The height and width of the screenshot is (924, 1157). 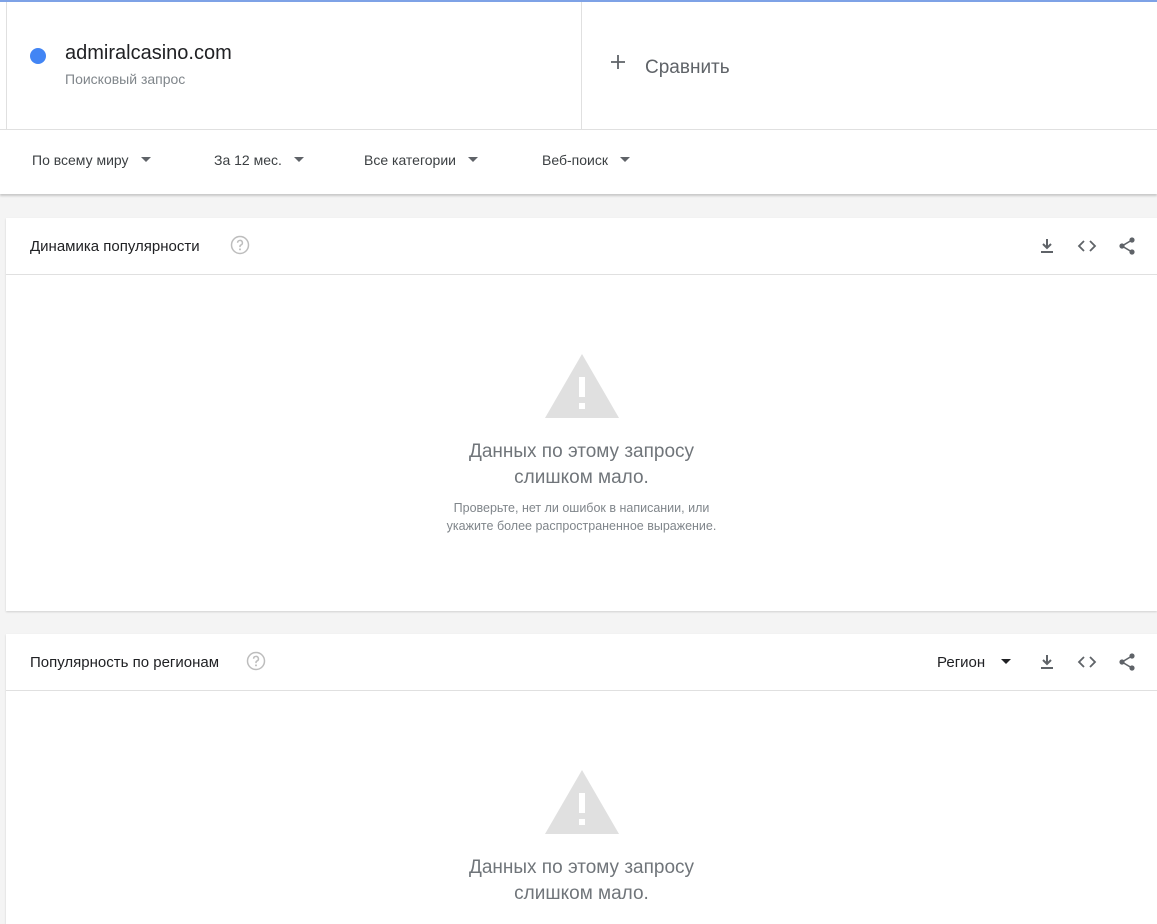 What do you see at coordinates (125, 662) in the screenshot?
I see `card-title: Популярность по регионам` at bounding box center [125, 662].